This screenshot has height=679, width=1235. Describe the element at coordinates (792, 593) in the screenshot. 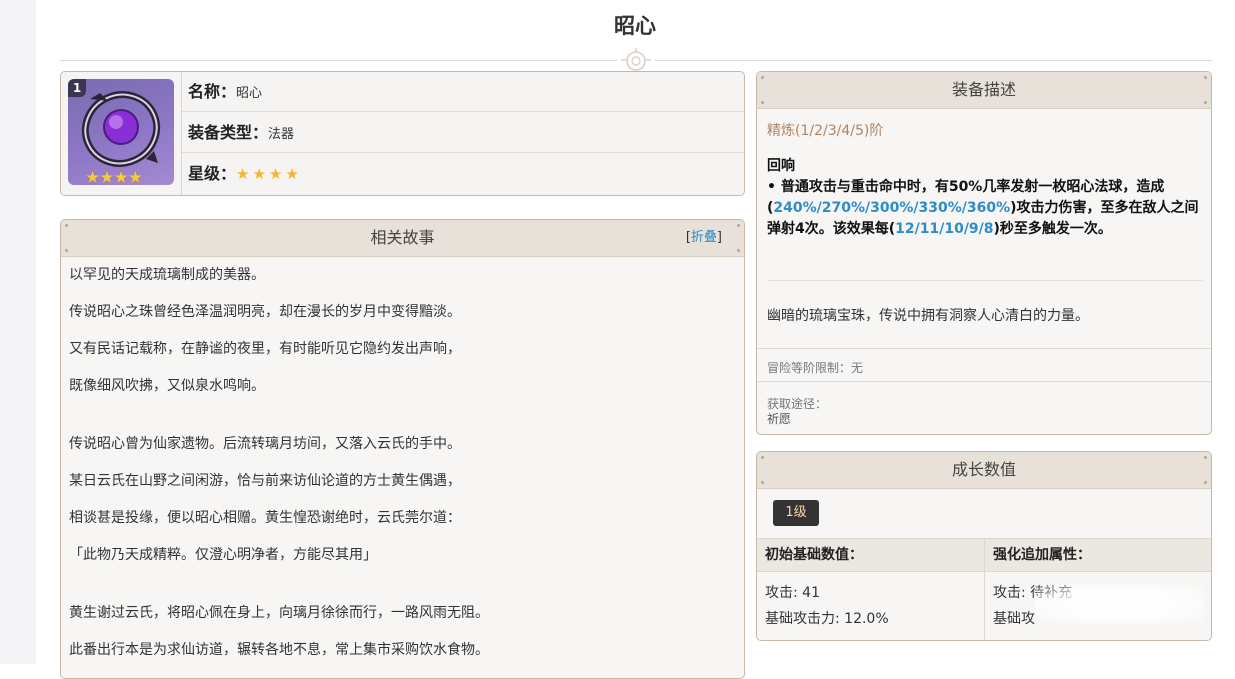

I see `base-attack: 攻击: 41` at that location.